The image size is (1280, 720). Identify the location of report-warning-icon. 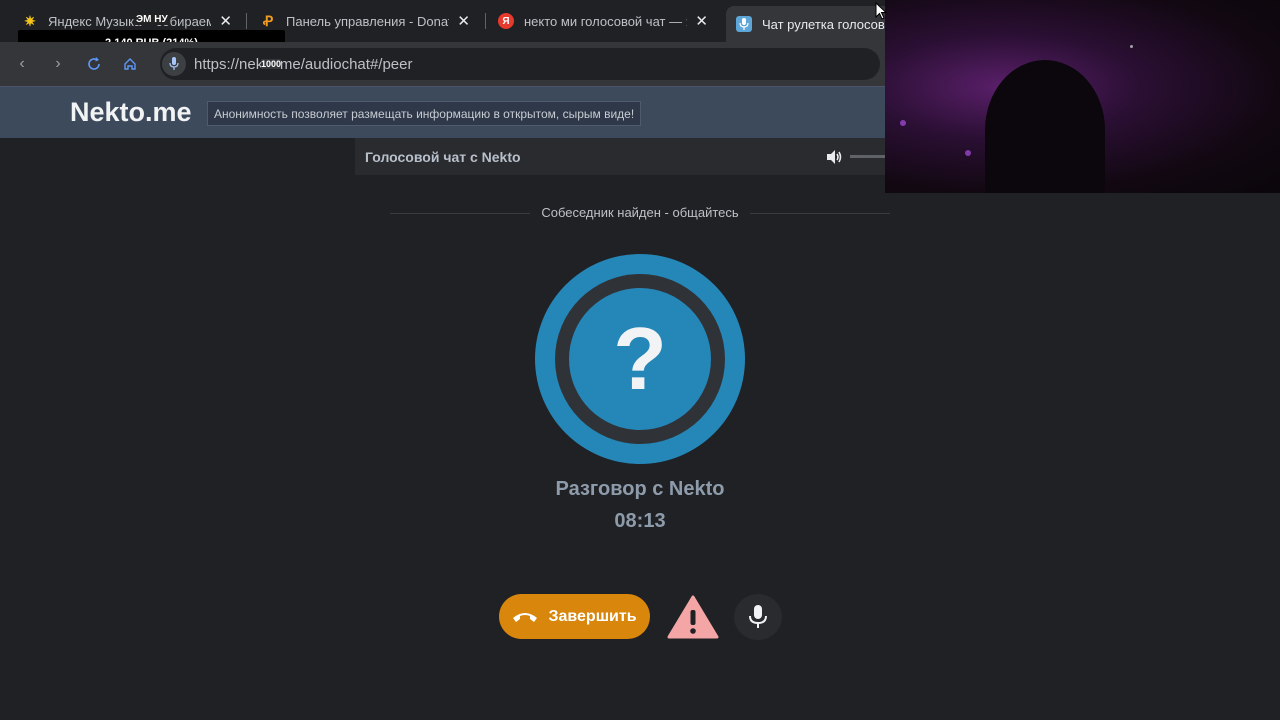
(693, 617).